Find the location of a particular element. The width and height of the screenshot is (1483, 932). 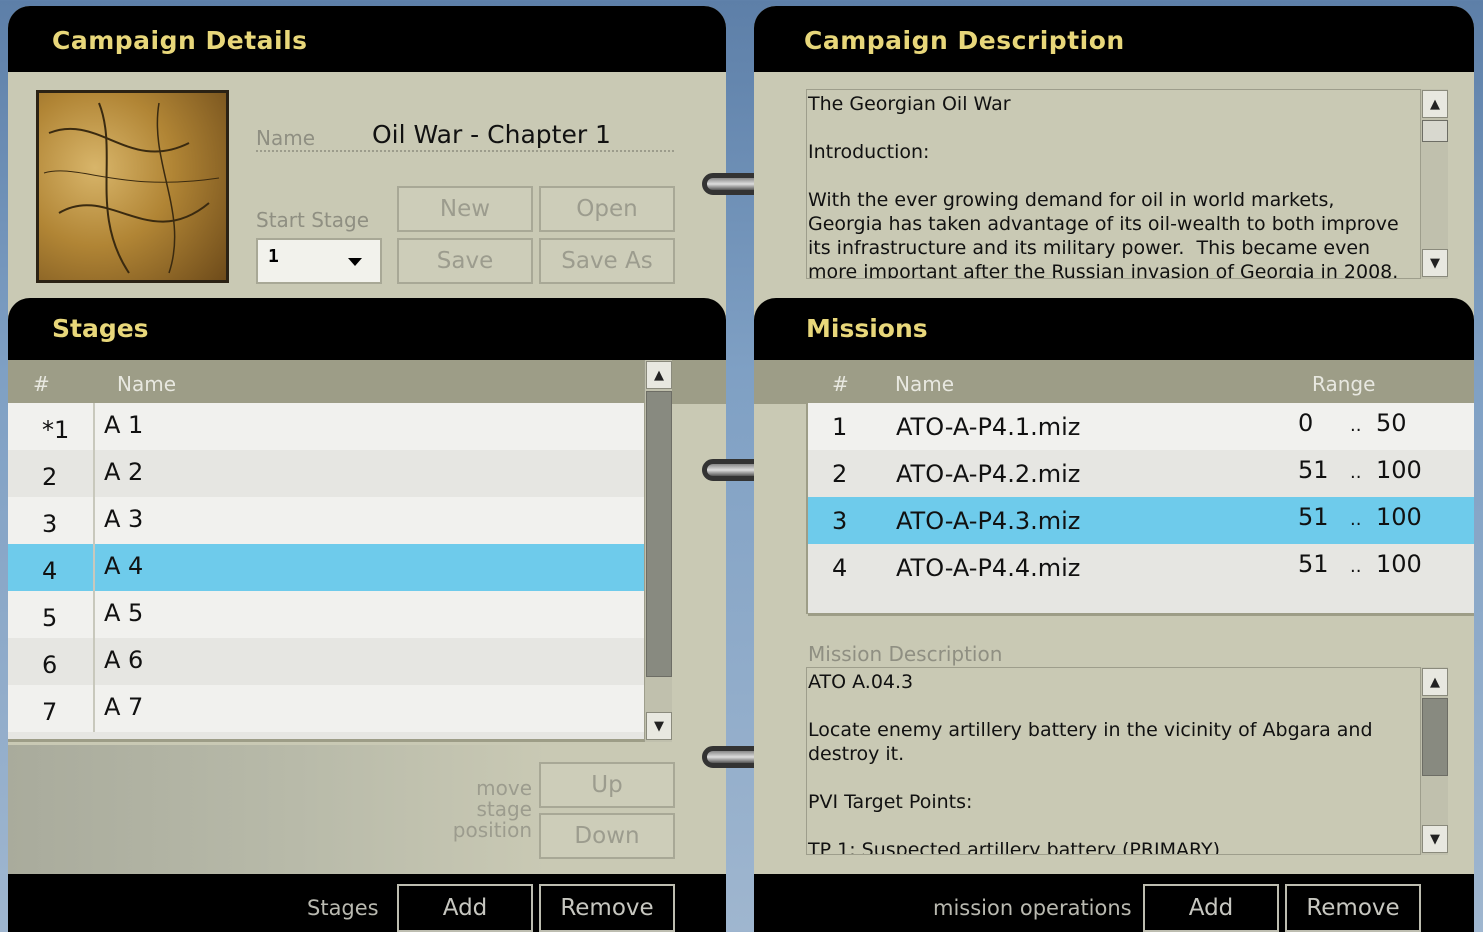

table-row: 6 A 6 is located at coordinates (326, 661).